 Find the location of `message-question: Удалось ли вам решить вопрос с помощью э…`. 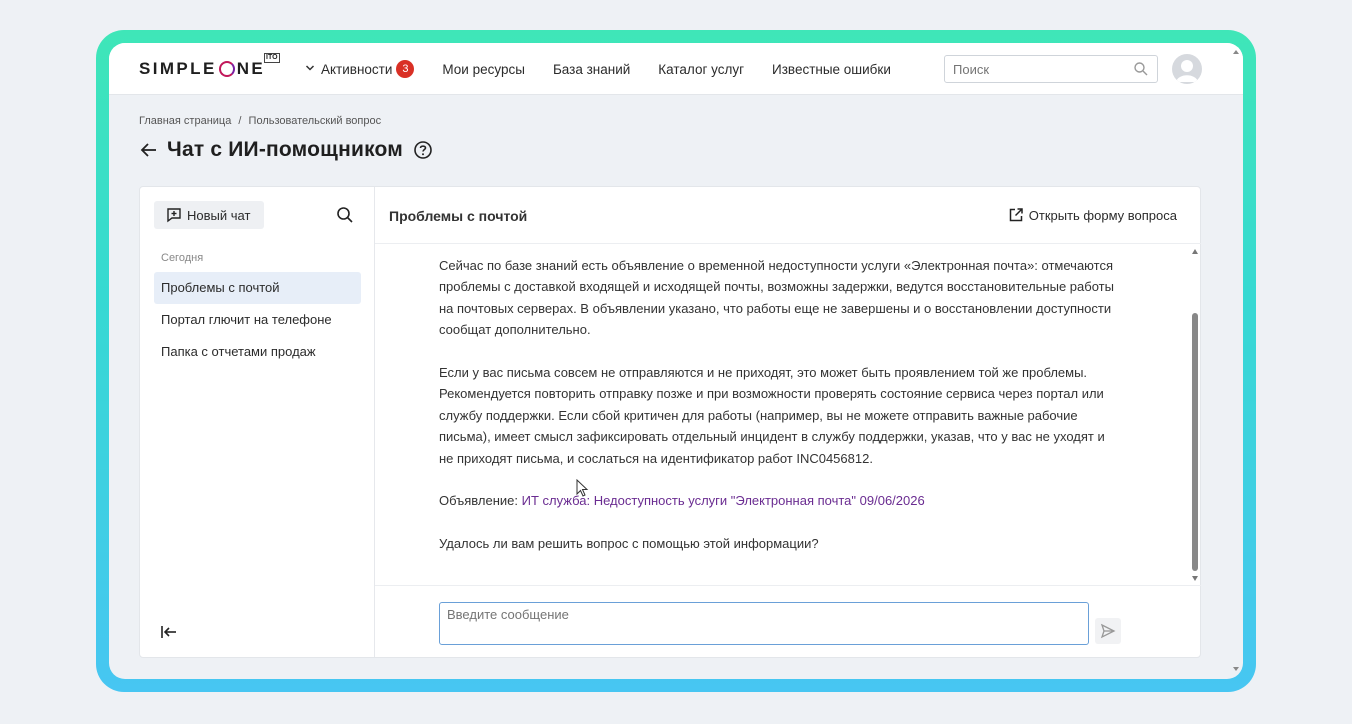

message-question: Удалось ли вам решить вопрос с помощью э… is located at coordinates (629, 544).